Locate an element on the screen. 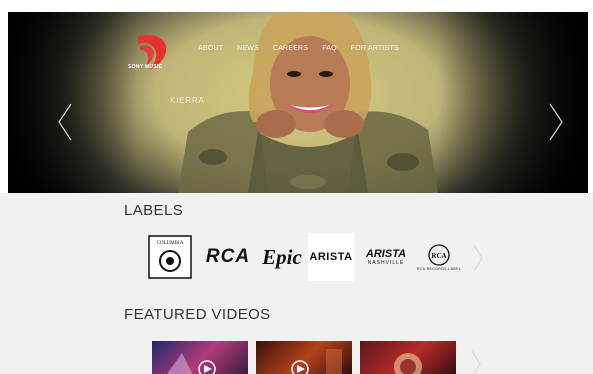  arista-logo-text: ARISTA is located at coordinates (331, 257).